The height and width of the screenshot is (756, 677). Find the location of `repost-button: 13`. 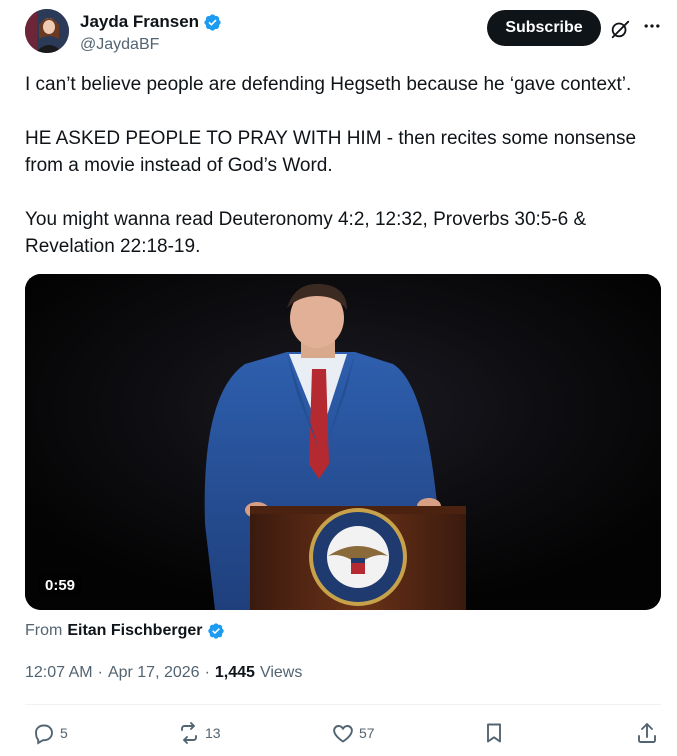

repost-button: 13 is located at coordinates (199, 733).